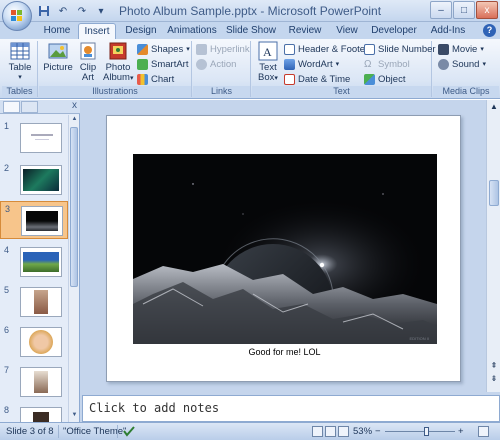 The height and width of the screenshot is (440, 500). Describe the element at coordinates (131, 78) in the screenshot. I see `photo-album-caret-icon: ▾` at that location.